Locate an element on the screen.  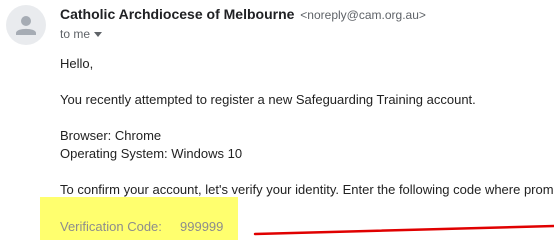
verification-code-value: 999999 is located at coordinates (202, 226).